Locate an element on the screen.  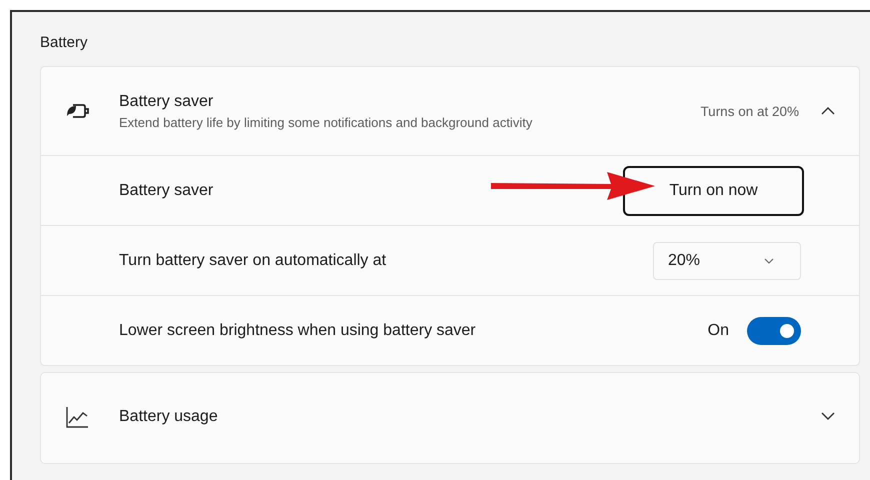
status-text: Turns on at 20% is located at coordinates (749, 111).